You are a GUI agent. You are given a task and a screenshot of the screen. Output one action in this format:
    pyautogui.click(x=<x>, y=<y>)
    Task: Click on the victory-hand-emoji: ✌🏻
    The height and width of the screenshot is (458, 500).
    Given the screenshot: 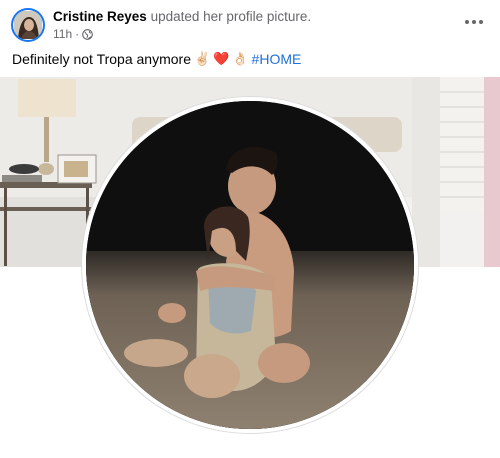 What is the action you would take?
    pyautogui.click(x=202, y=58)
    